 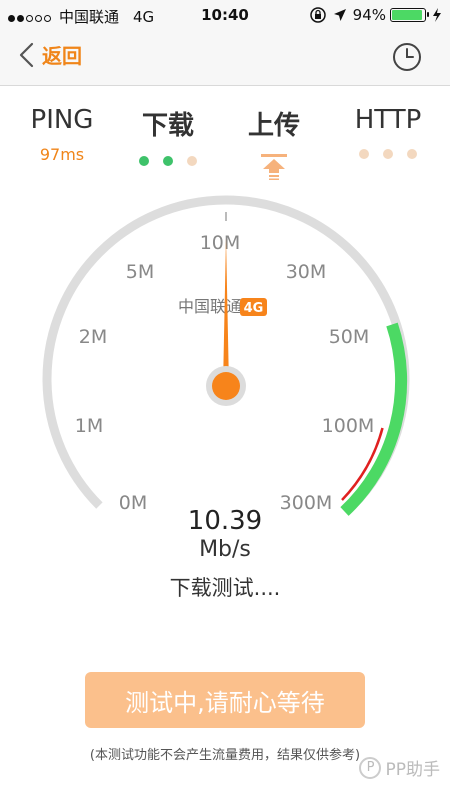 What do you see at coordinates (306, 272) in the screenshot?
I see `gauge-label-30m: 30M` at bounding box center [306, 272].